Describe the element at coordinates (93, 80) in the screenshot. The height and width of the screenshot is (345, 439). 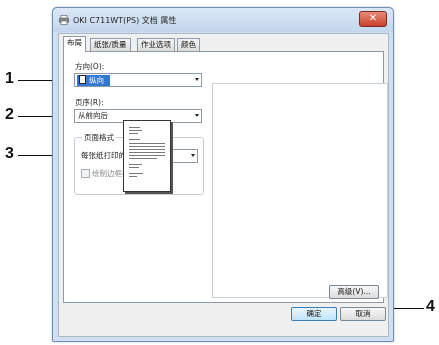
I see `orientation-value: 纵向` at that location.